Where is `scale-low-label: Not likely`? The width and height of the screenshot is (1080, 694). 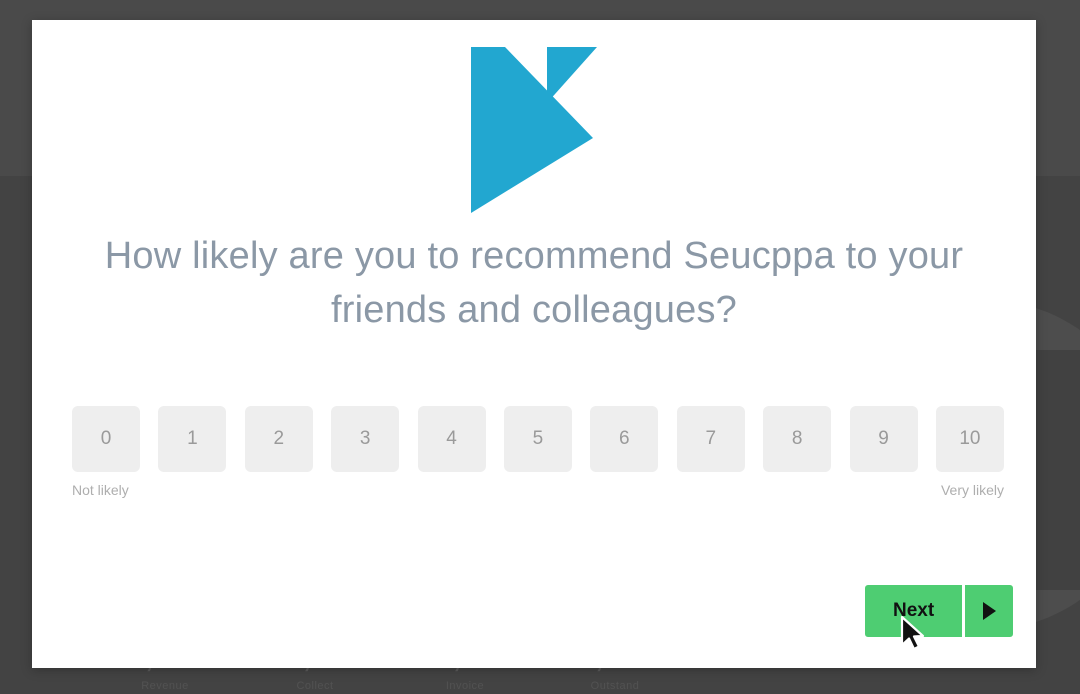 scale-low-label: Not likely is located at coordinates (100, 490).